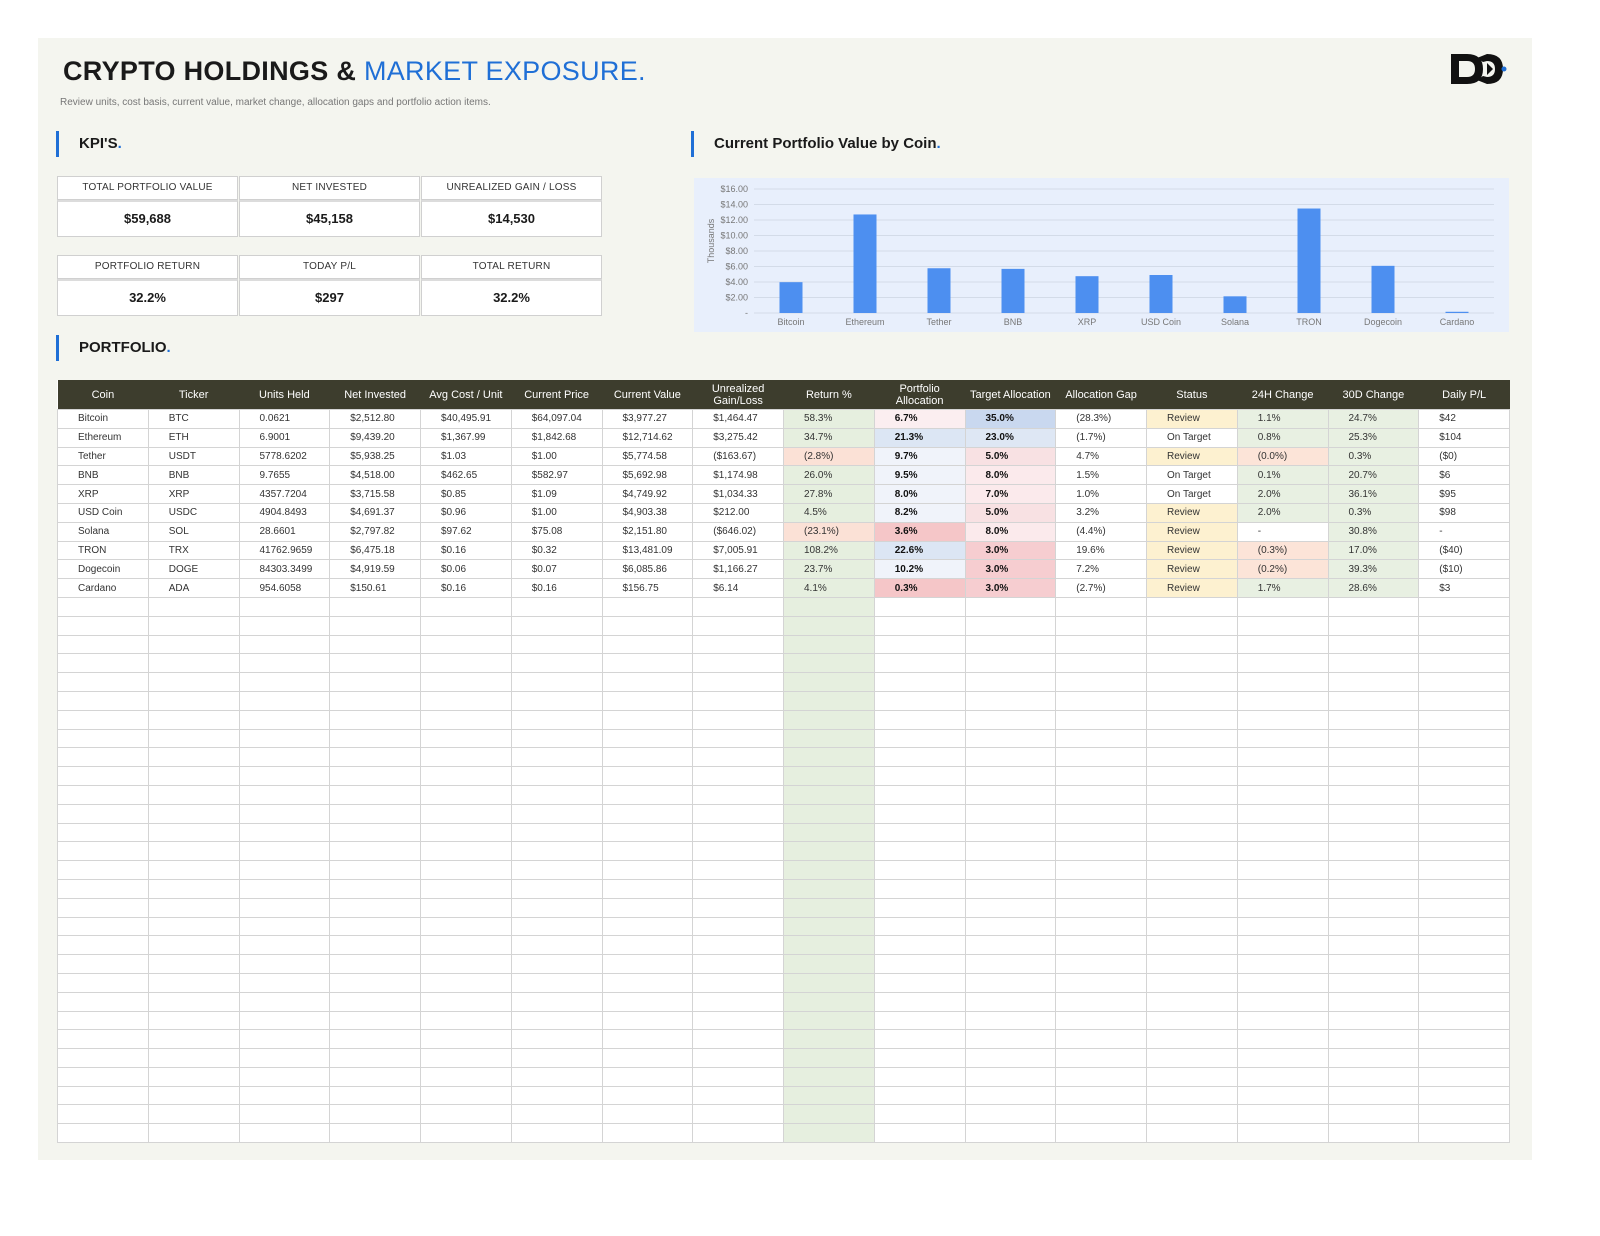 This screenshot has width=1600, height=1236. What do you see at coordinates (284, 569) in the screenshot?
I see `table-cell: 84303.3499` at bounding box center [284, 569].